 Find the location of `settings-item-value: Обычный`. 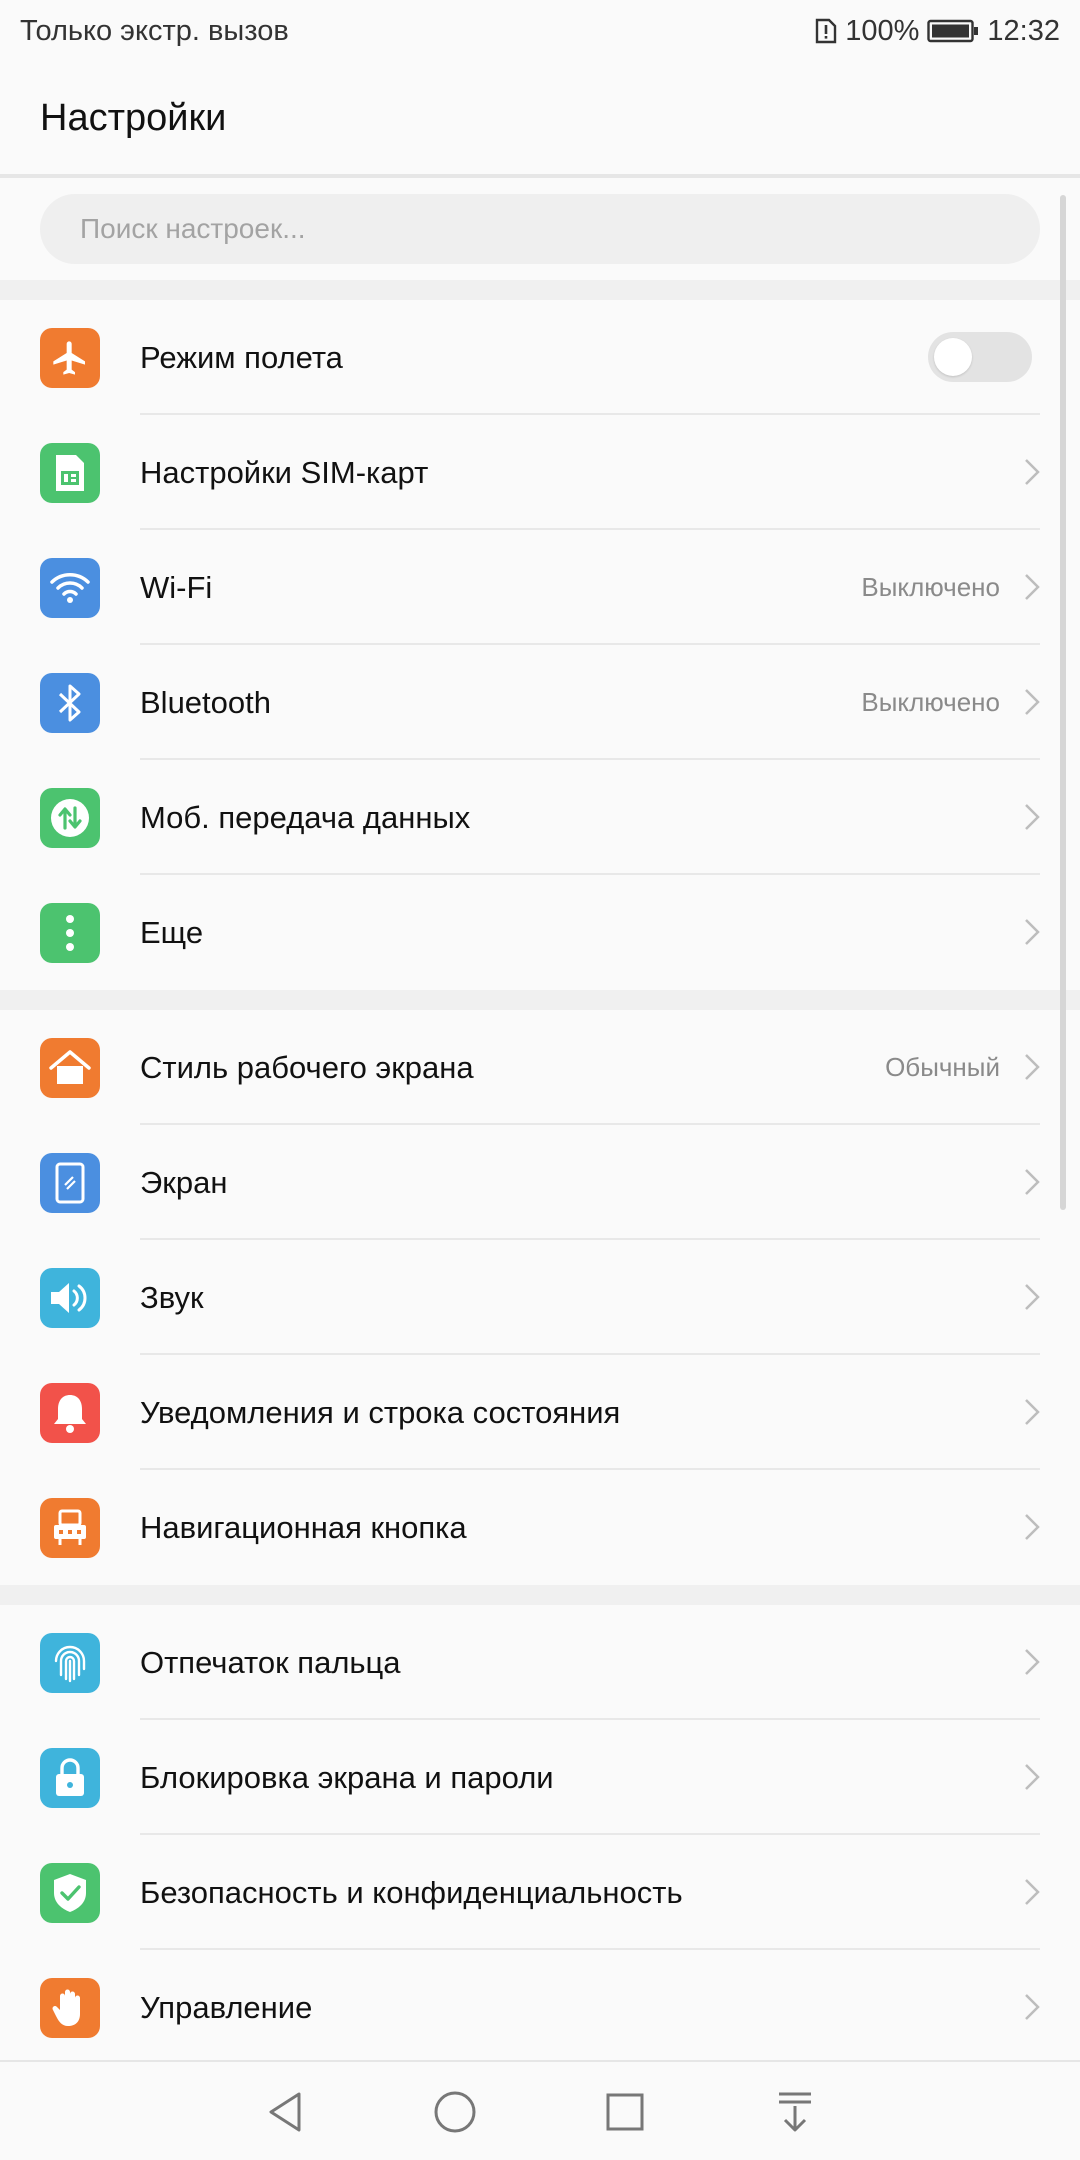

settings-item-value: Обычный is located at coordinates (942, 1067).